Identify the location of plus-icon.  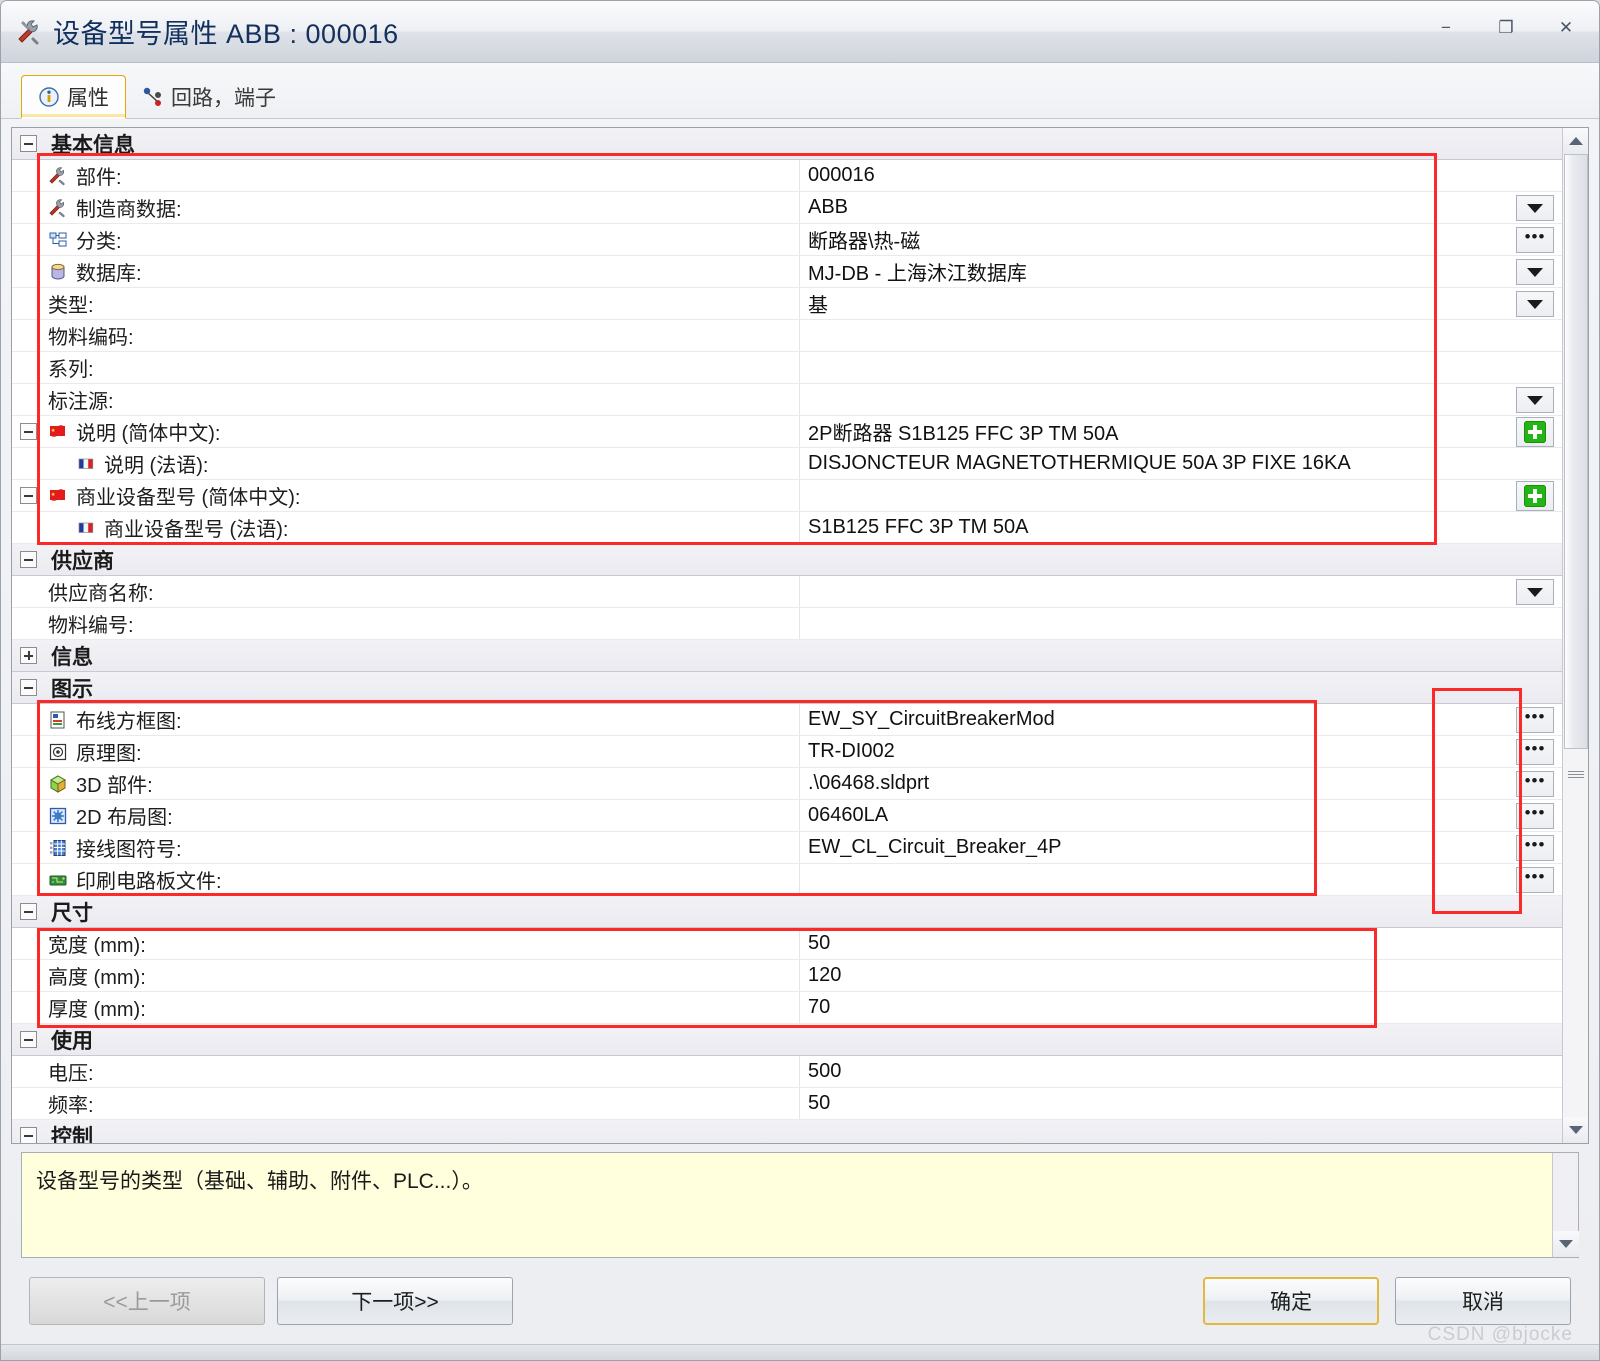
(1535, 496).